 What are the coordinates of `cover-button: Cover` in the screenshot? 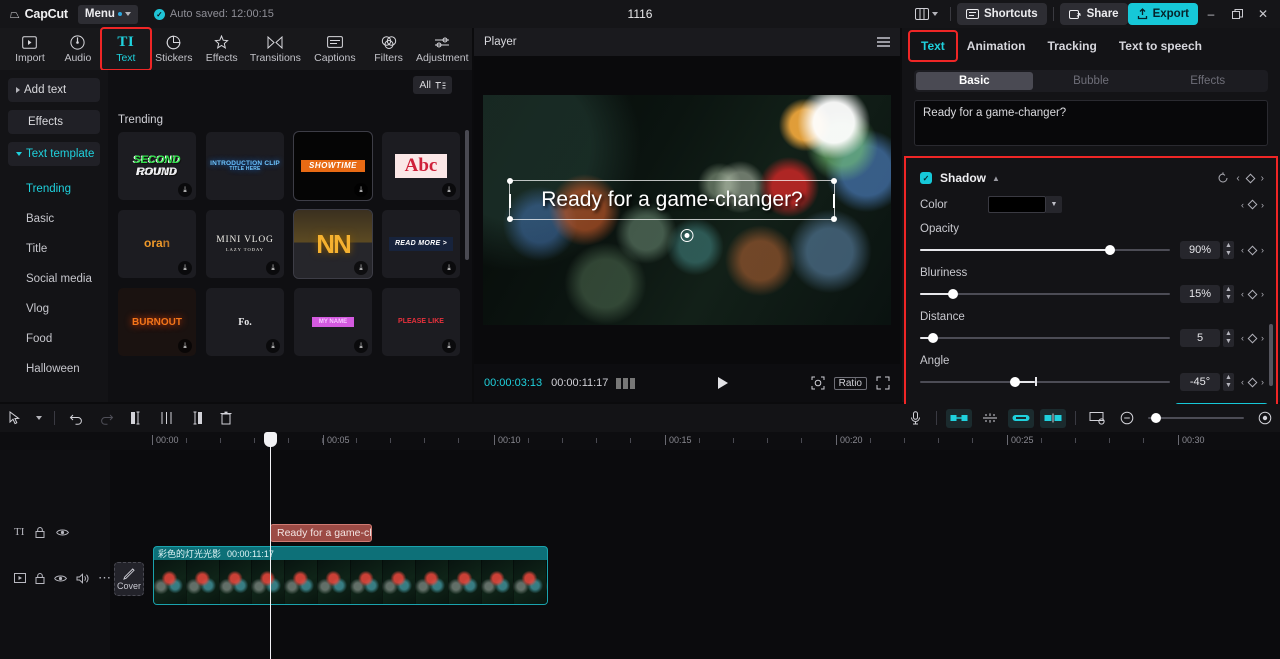 It's located at (129, 579).